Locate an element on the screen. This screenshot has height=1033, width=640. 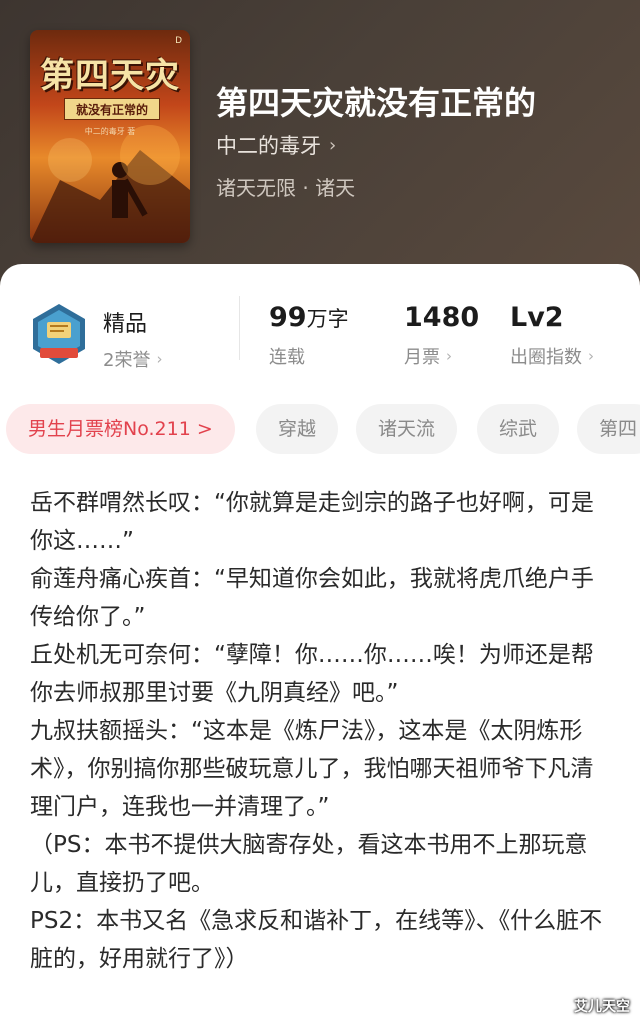
watermark: 艾儿天空 is located at coordinates (602, 1007).